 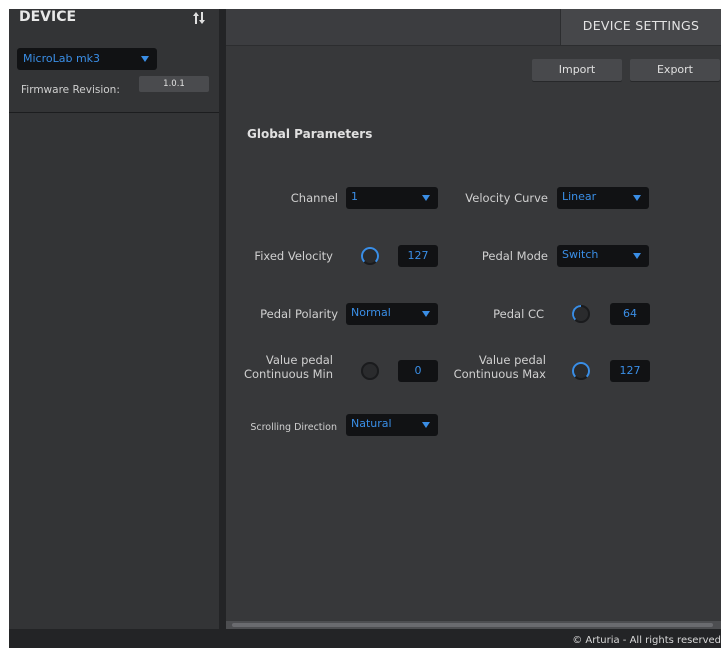 What do you see at coordinates (675, 70) in the screenshot?
I see `export-button: Export` at bounding box center [675, 70].